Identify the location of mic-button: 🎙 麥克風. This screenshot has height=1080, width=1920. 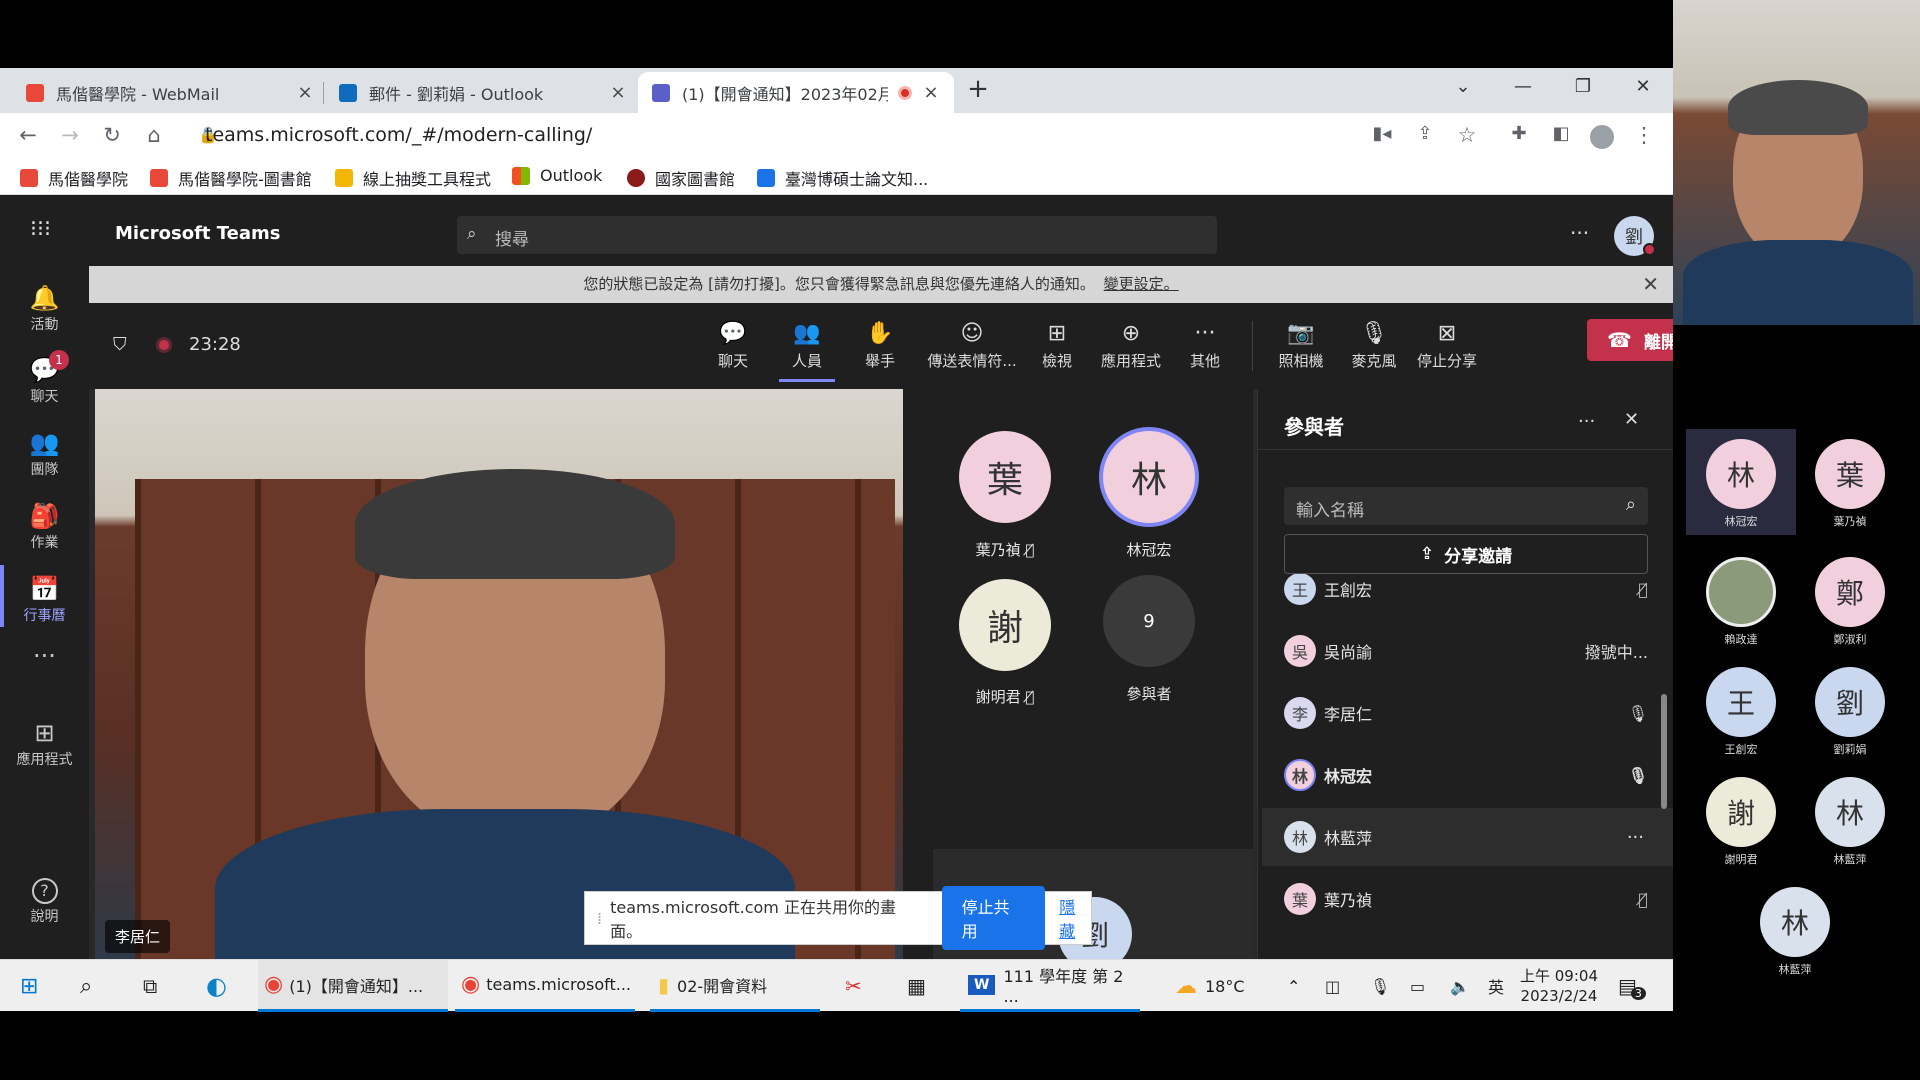
(1374, 346).